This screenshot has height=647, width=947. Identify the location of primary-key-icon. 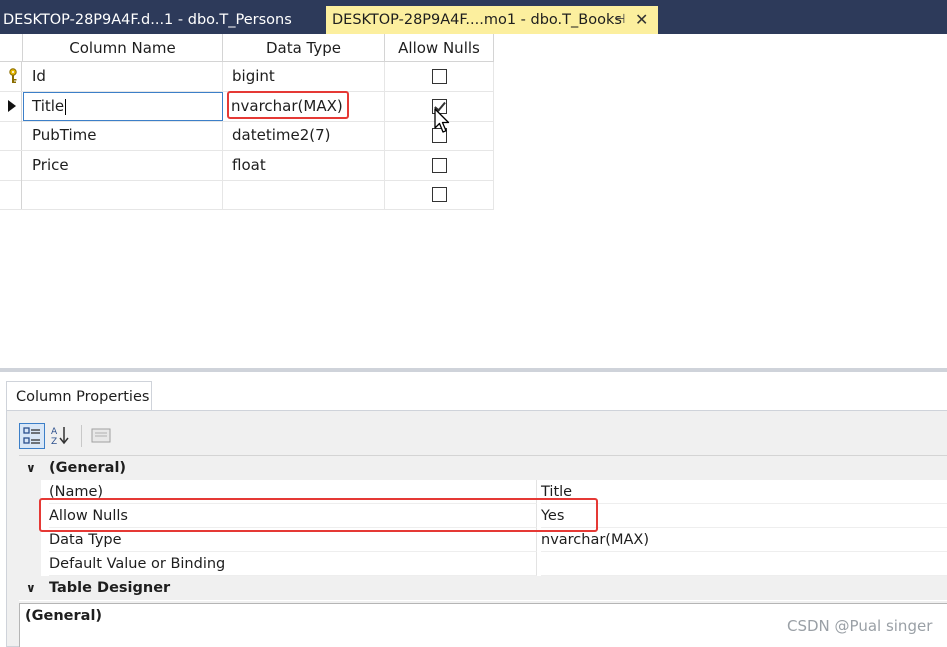
(13, 75).